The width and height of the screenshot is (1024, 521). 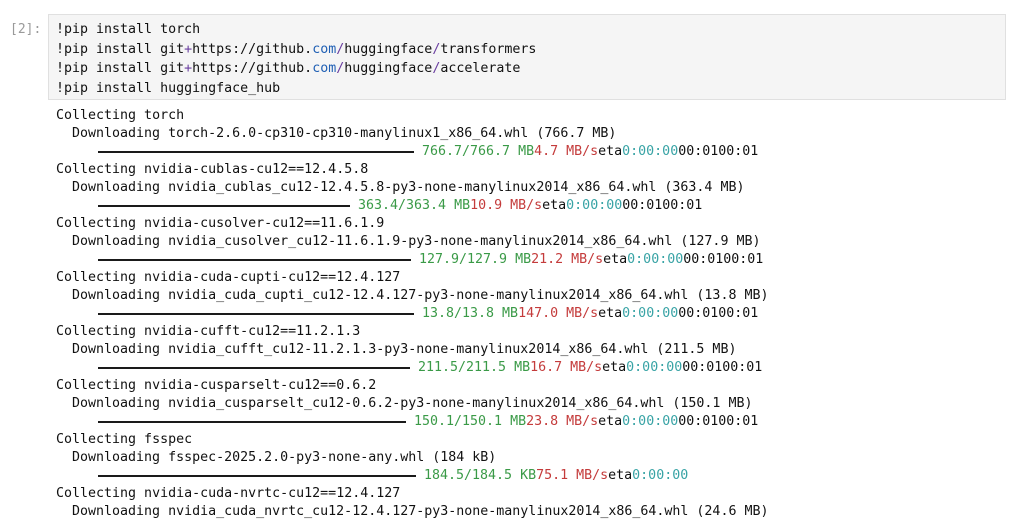 I want to click on code-token: !pip install torch, so click(x=128, y=29).